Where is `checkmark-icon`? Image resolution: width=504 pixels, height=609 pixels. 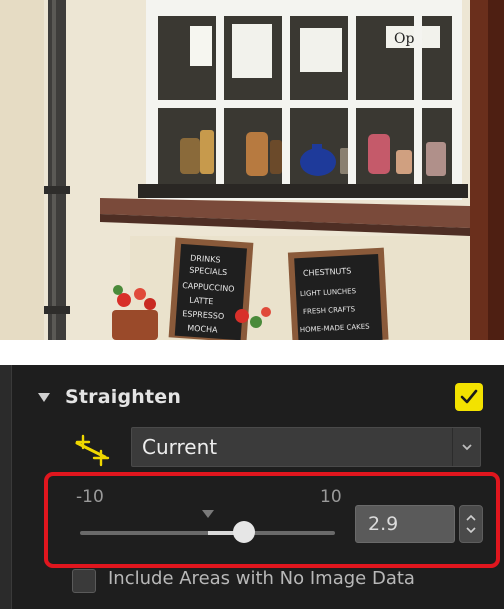
checkmark-icon is located at coordinates (469, 396).